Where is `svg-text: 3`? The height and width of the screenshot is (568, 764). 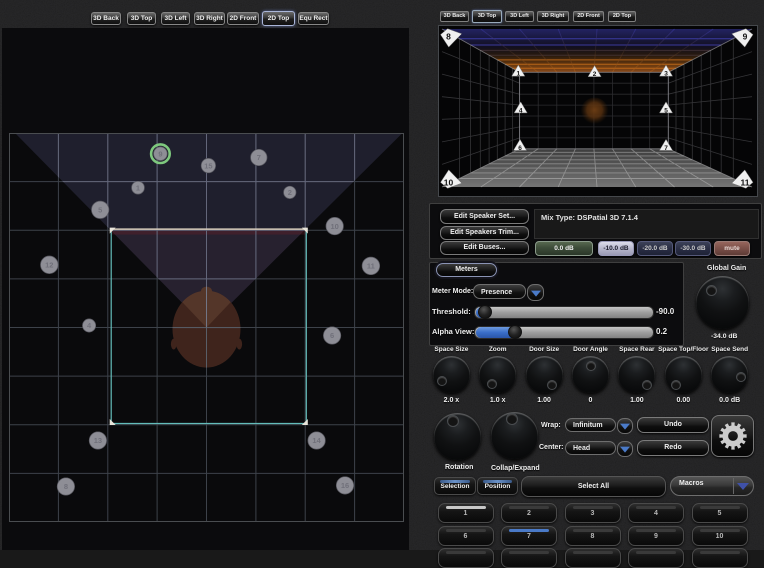
svg-text: 3 is located at coordinates (666, 74).